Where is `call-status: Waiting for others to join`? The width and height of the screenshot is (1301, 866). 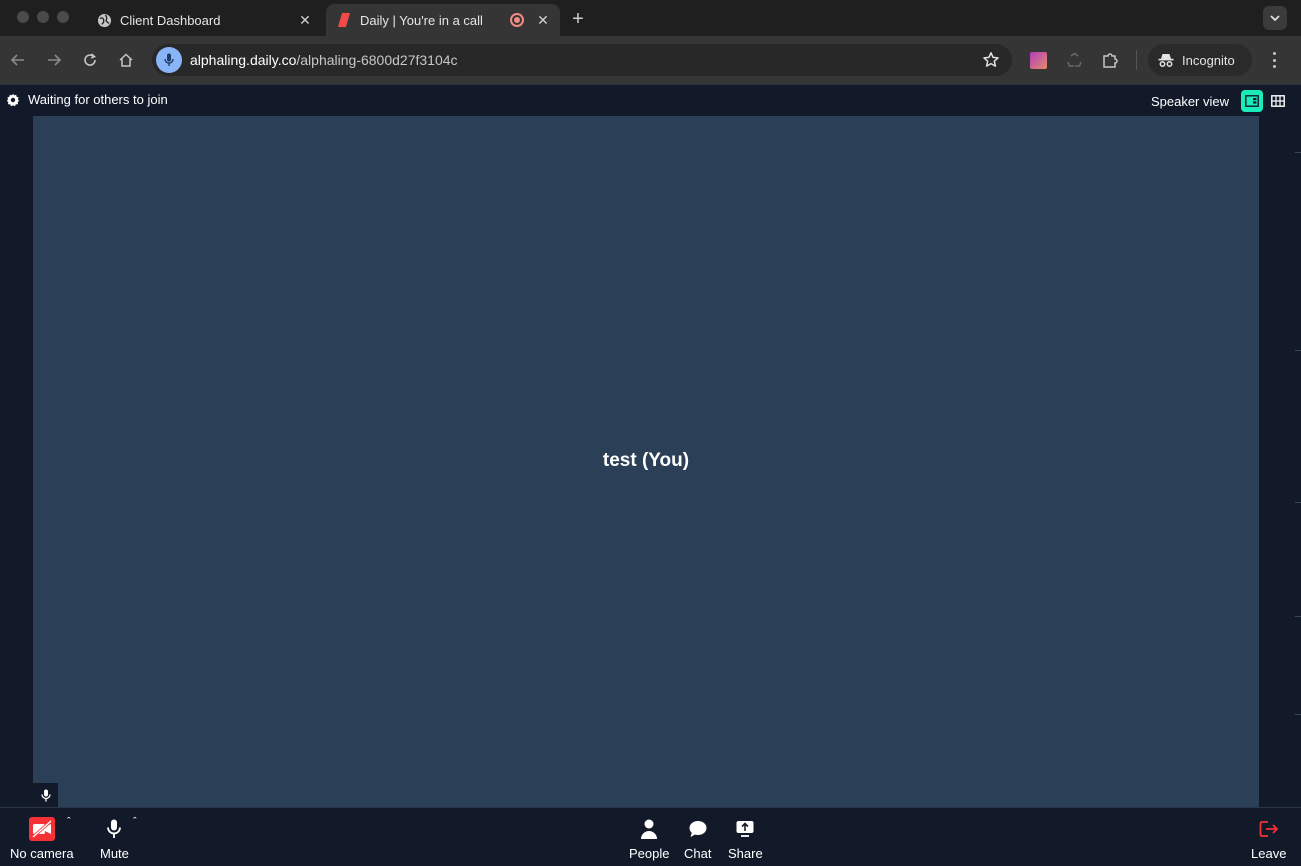 call-status: Waiting for others to join is located at coordinates (87, 99).